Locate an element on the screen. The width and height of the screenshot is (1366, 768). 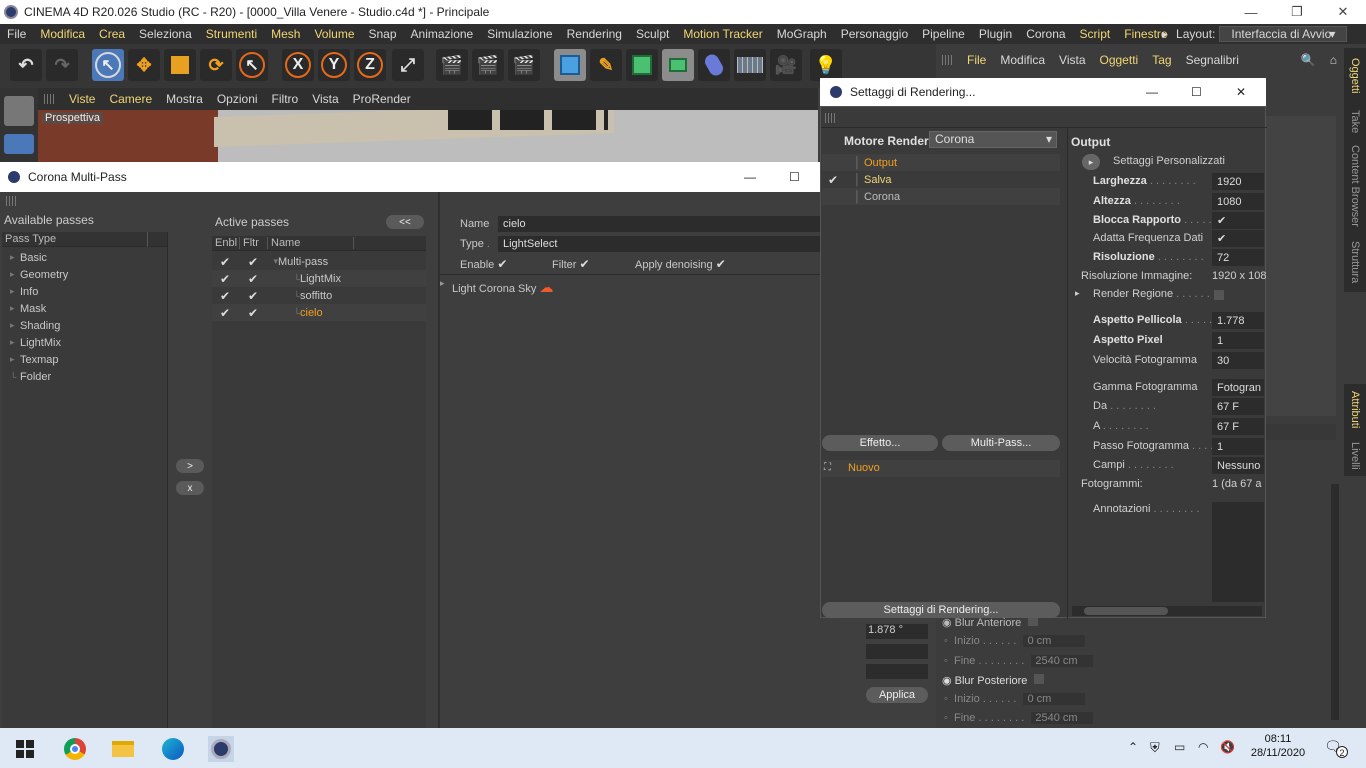
subdivision-button is located at coordinates (642, 65).